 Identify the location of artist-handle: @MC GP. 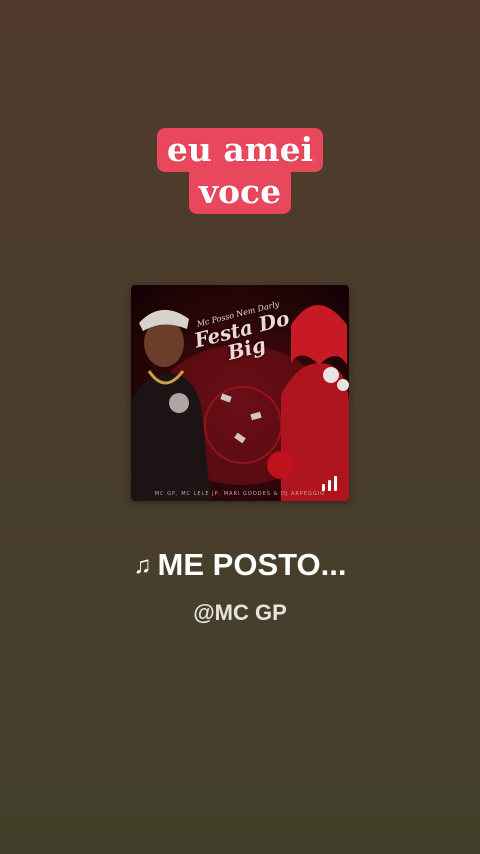
(240, 613).